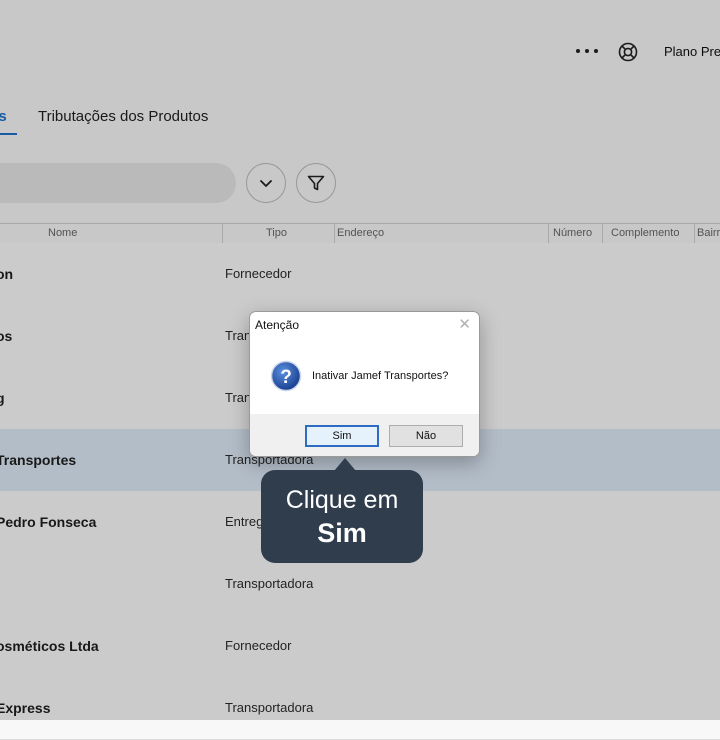 The image size is (720, 740). Describe the element at coordinates (380, 376) in the screenshot. I see `dialog-message: Inativar Jamef Transportes?` at that location.